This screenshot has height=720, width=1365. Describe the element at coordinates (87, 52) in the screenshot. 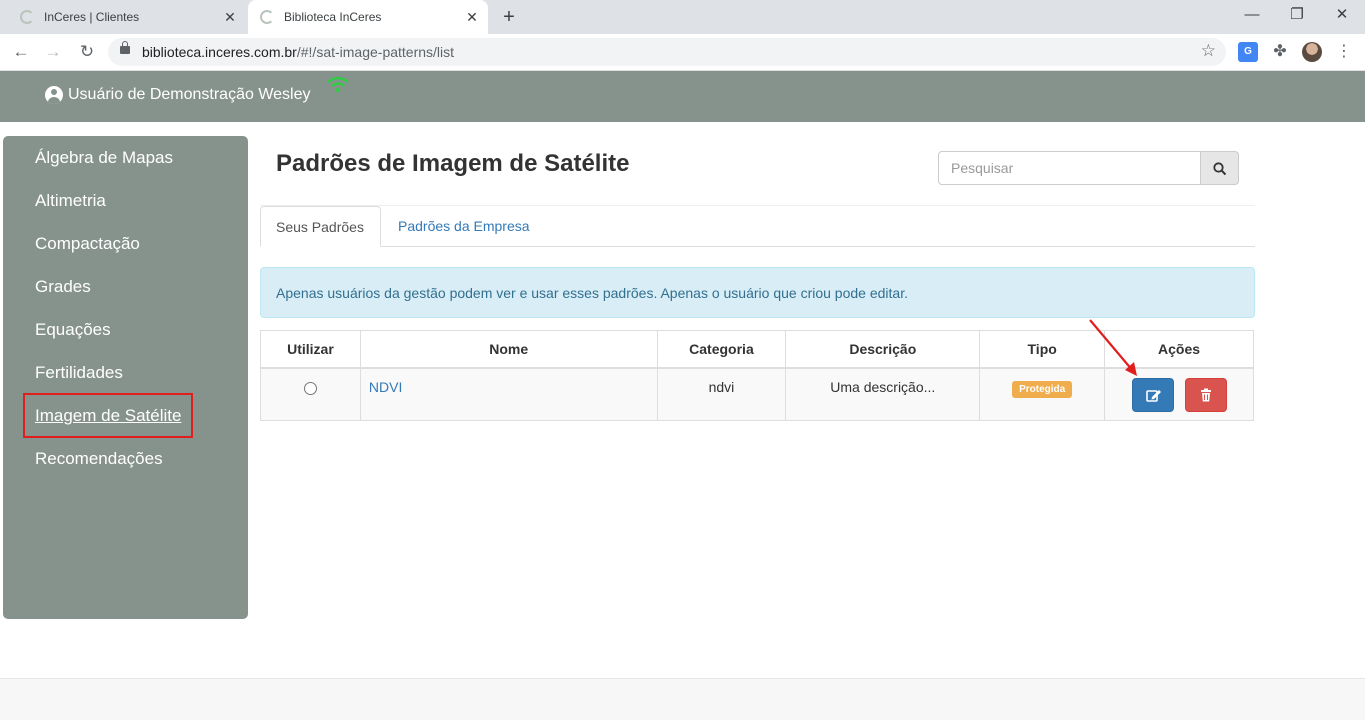

I see `reload-icon: ↻` at that location.